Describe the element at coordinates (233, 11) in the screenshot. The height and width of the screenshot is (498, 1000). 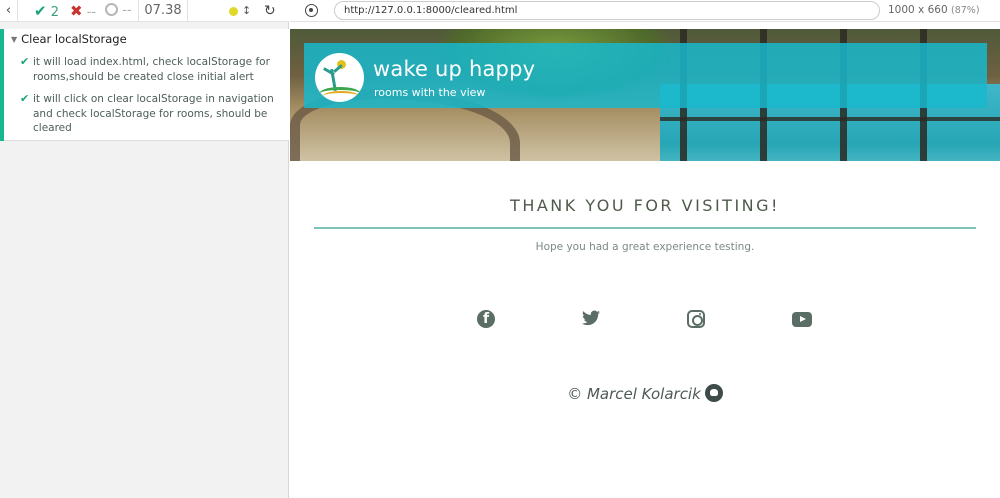
I see `status-dot-icon` at that location.